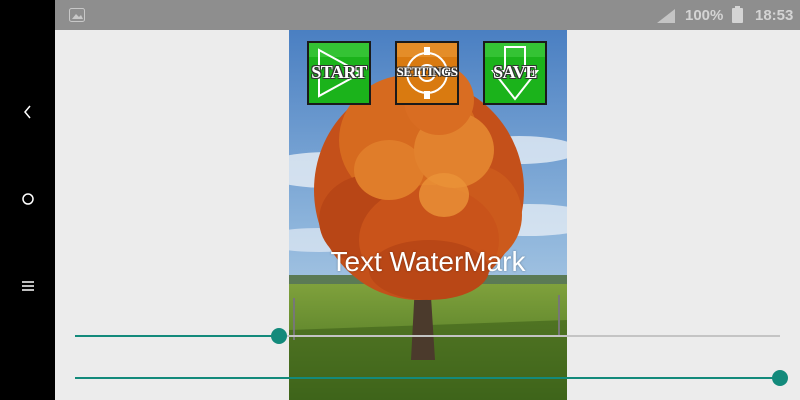 The width and height of the screenshot is (800, 400). Describe the element at coordinates (428, 261) in the screenshot. I see `watermark-text: Text WaterMark` at that location.